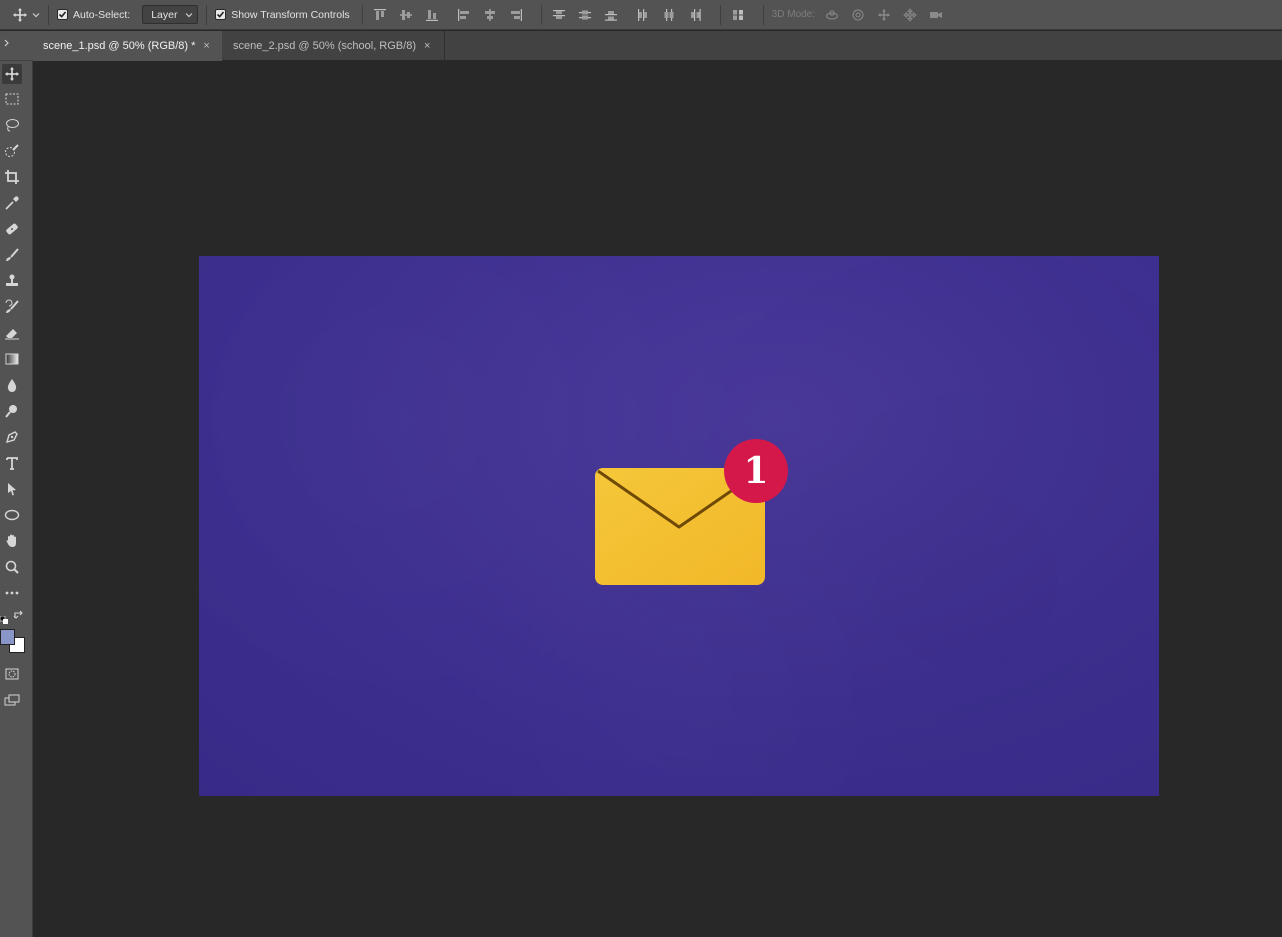 This screenshot has width=1282, height=937. Describe the element at coordinates (12, 567) in the screenshot. I see `zoom-tool-icon` at that location.